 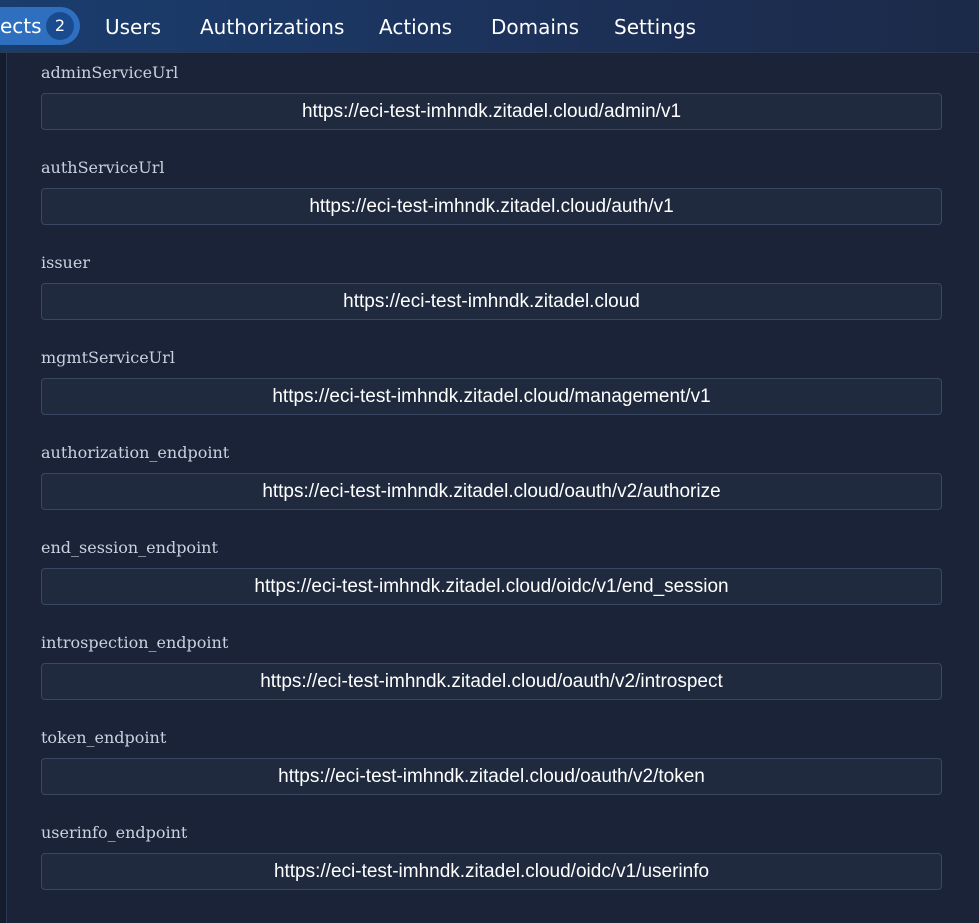 I want to click on field-label: authServiceUrl, so click(x=103, y=167).